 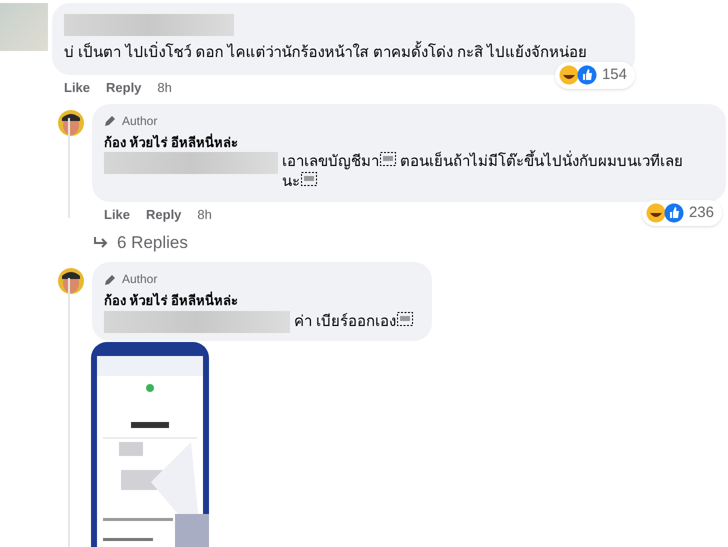 What do you see at coordinates (24, 27) in the screenshot?
I see `avatar-blur` at bounding box center [24, 27].